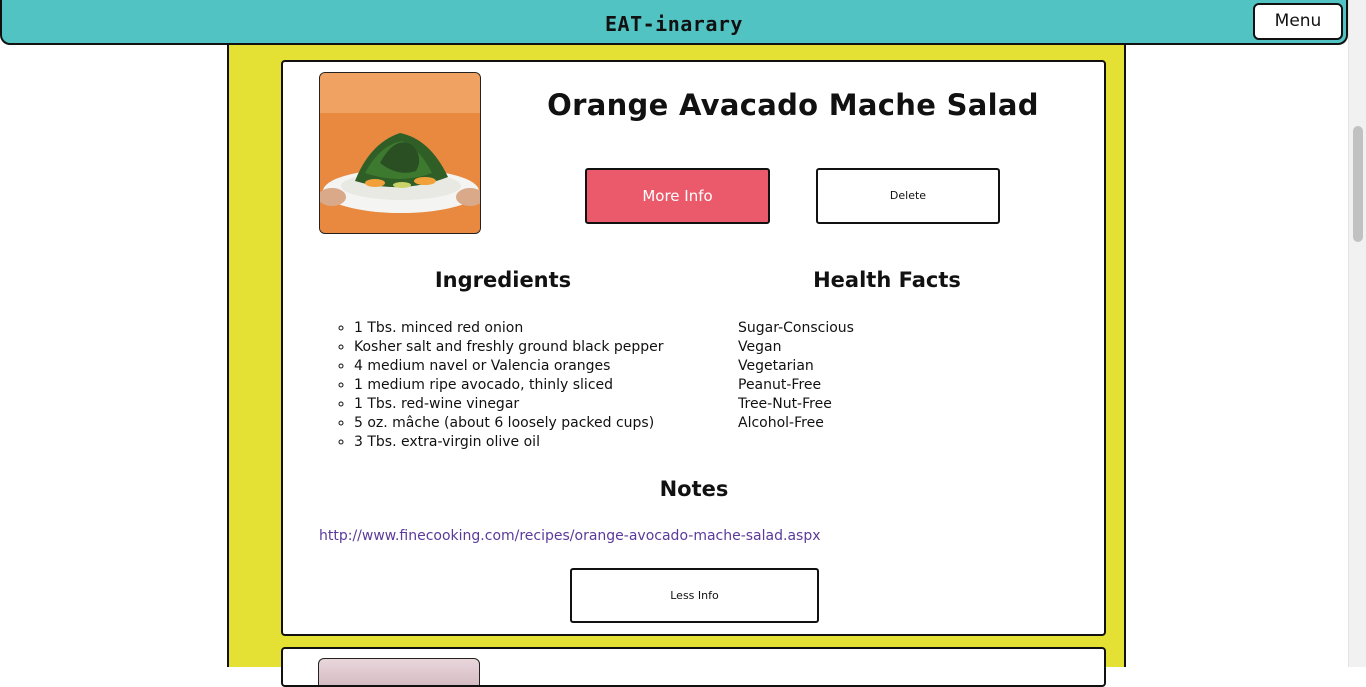  What do you see at coordinates (509, 404) in the screenshot?
I see `list-item: 1 Tbs. red-wine vinegar` at bounding box center [509, 404].